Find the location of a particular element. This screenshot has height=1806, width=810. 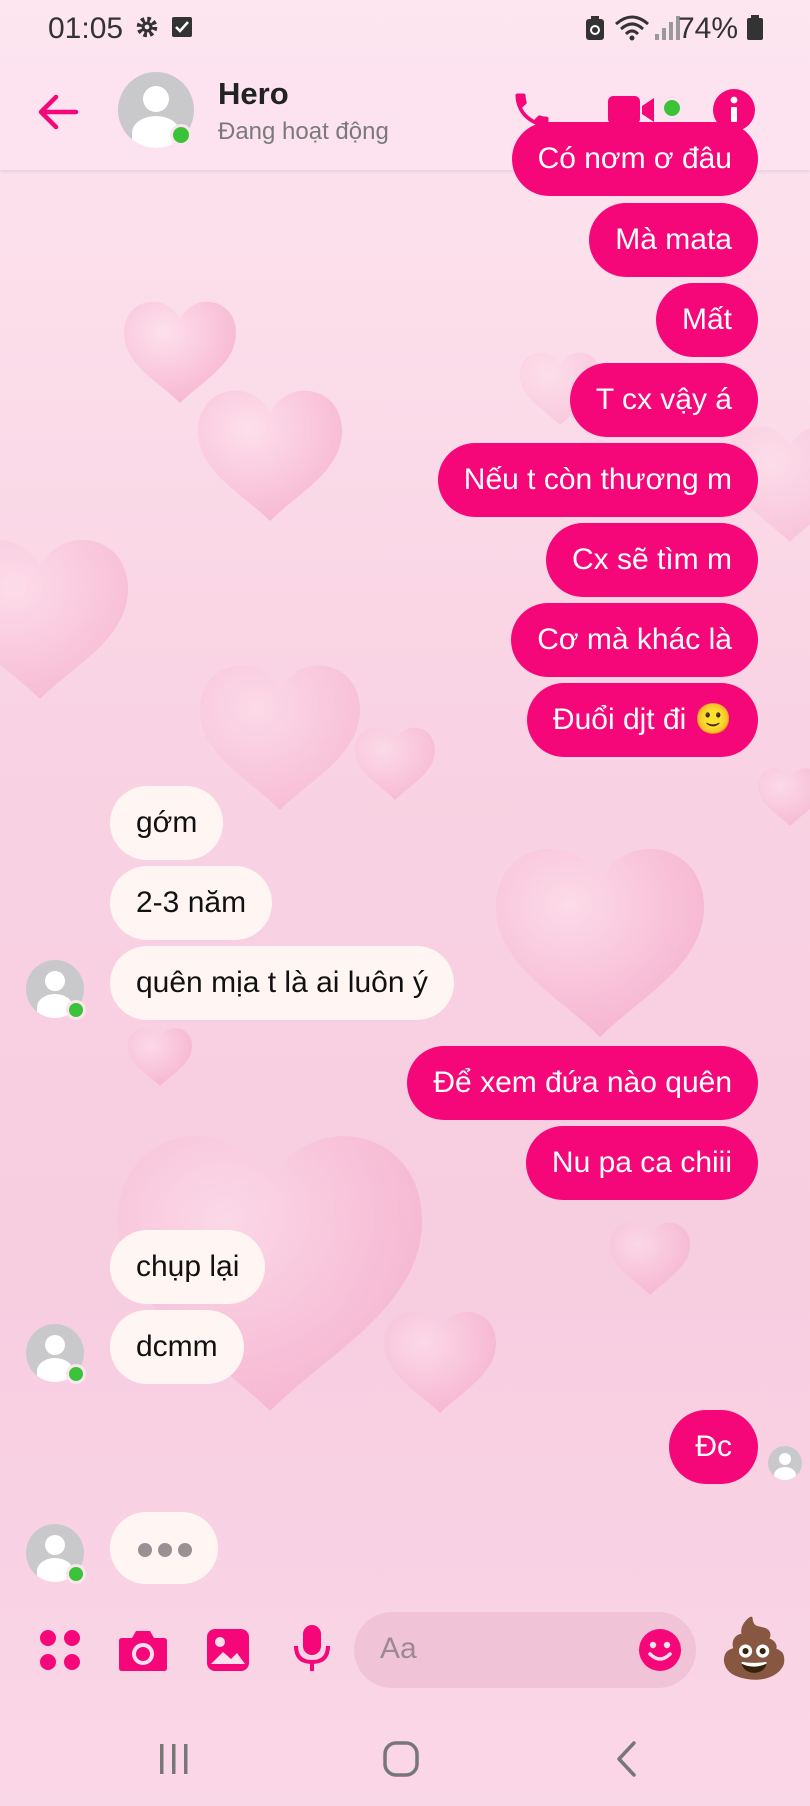

status-time: 01:05 is located at coordinates (86, 28).